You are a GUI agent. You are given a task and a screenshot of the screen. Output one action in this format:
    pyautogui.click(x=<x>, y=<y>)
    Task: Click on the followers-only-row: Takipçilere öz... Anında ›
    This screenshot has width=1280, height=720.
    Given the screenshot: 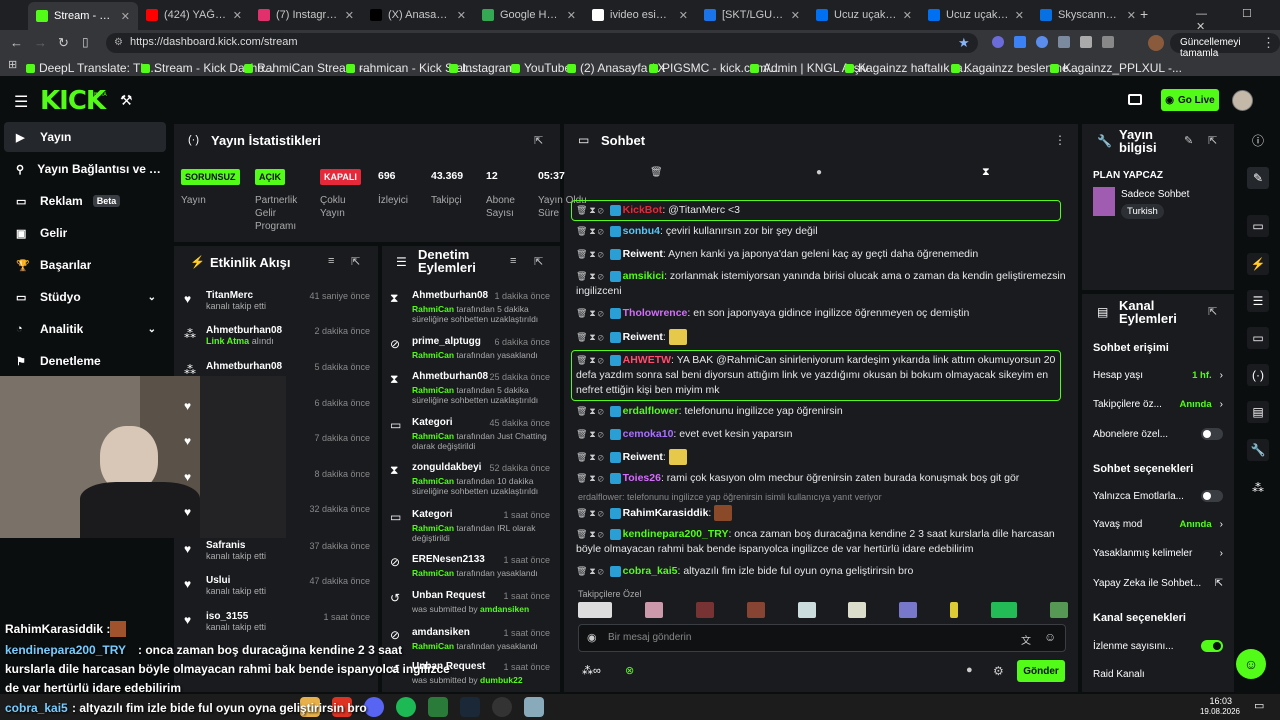 What is the action you would take?
    pyautogui.click(x=1158, y=404)
    